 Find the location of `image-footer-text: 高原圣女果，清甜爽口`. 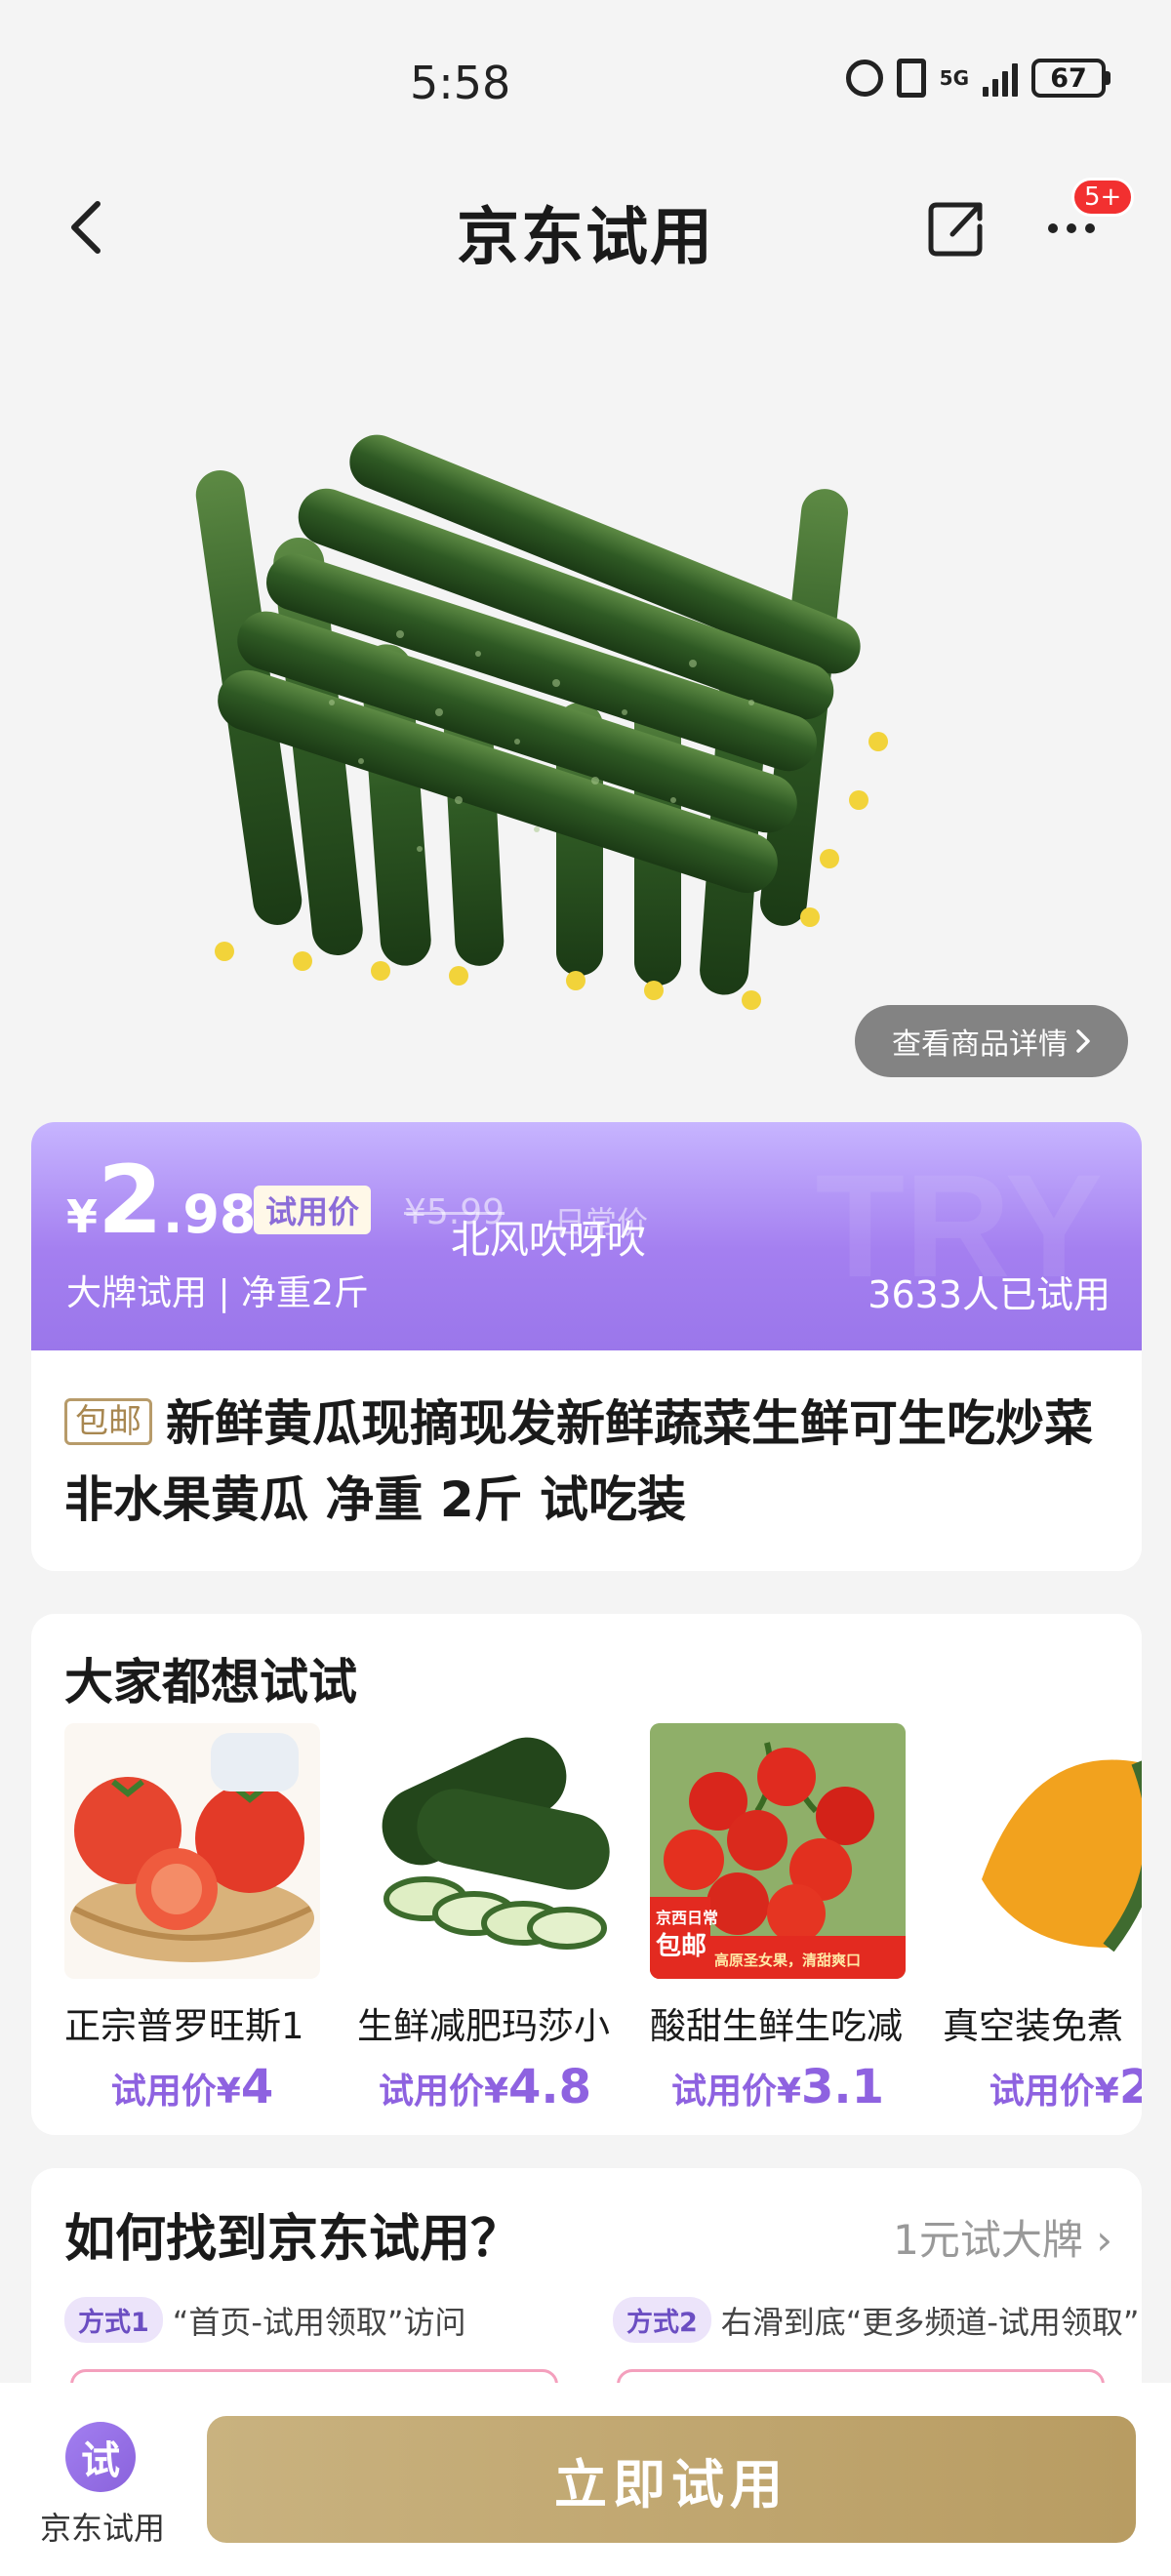

image-footer-text: 高原圣女果，清甜爽口 is located at coordinates (788, 1960).